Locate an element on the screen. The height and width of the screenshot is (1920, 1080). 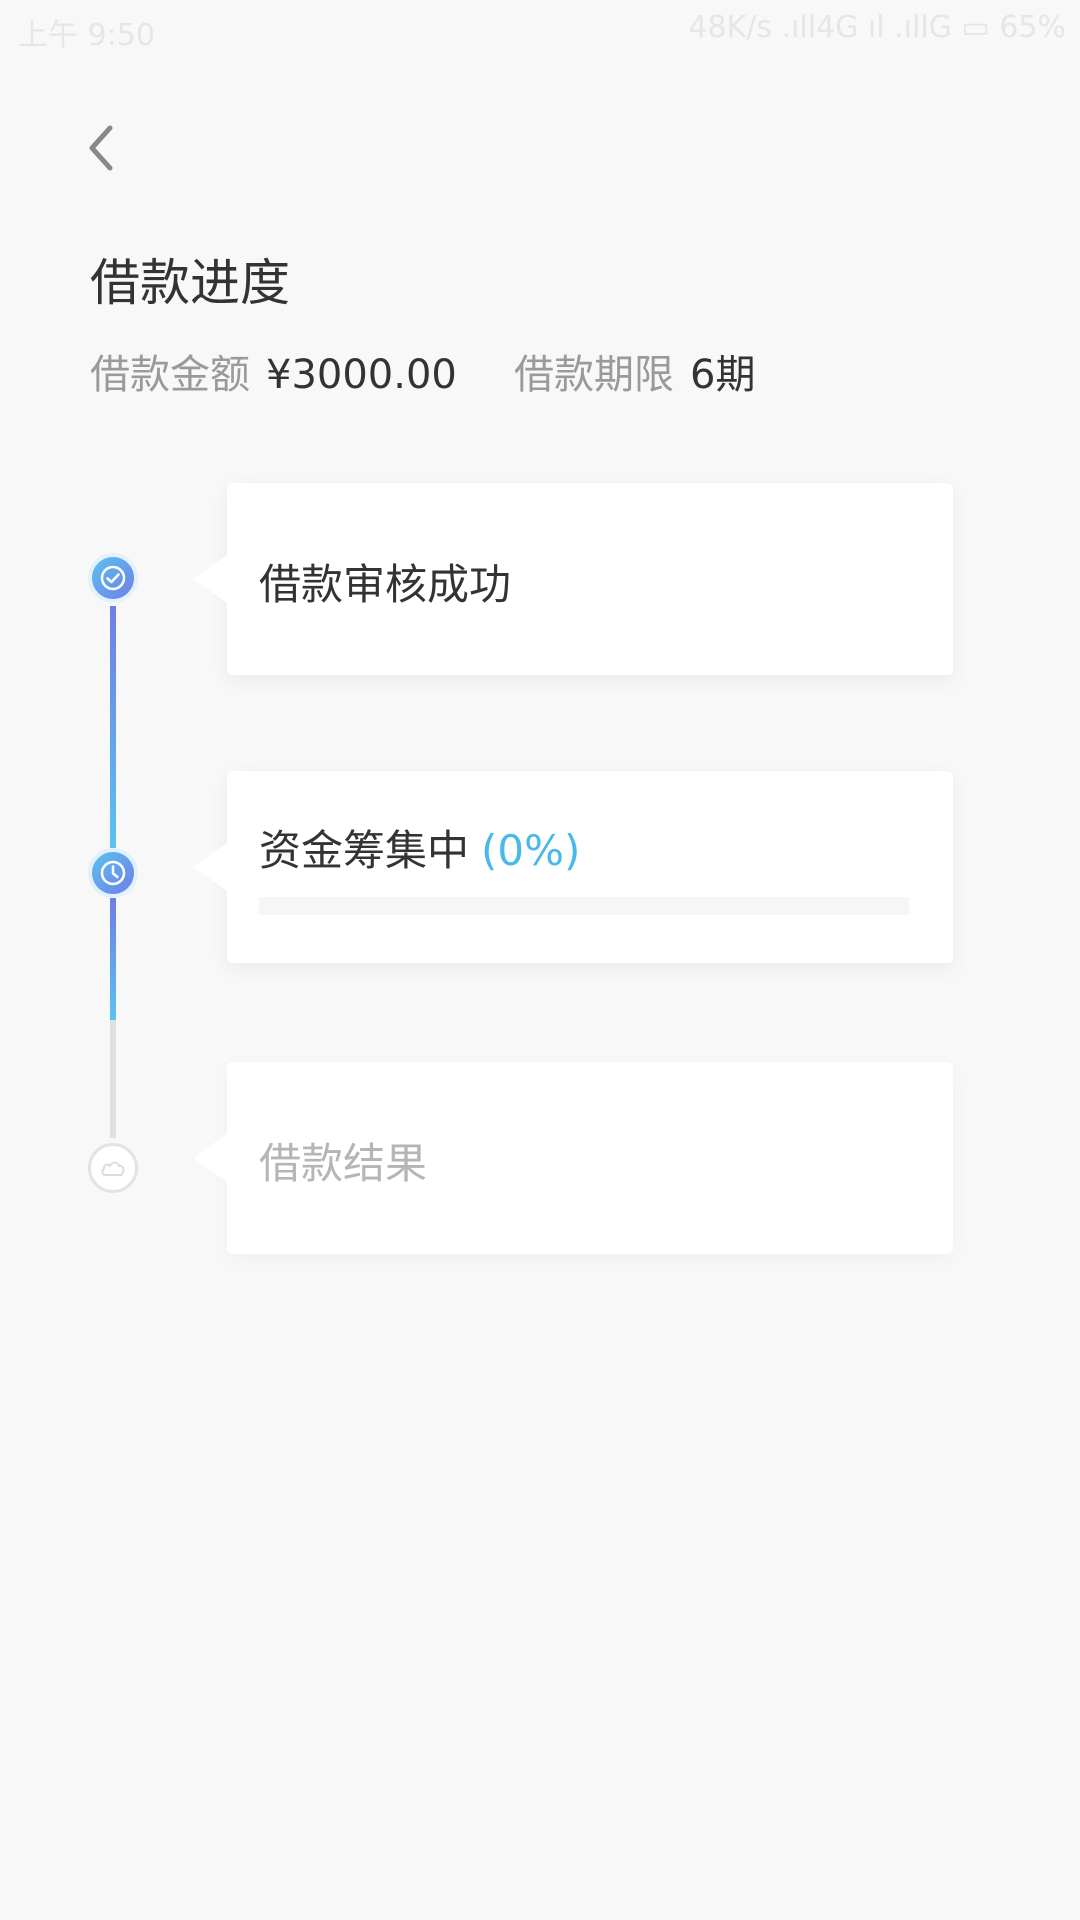
clock-icon is located at coordinates (113, 873).